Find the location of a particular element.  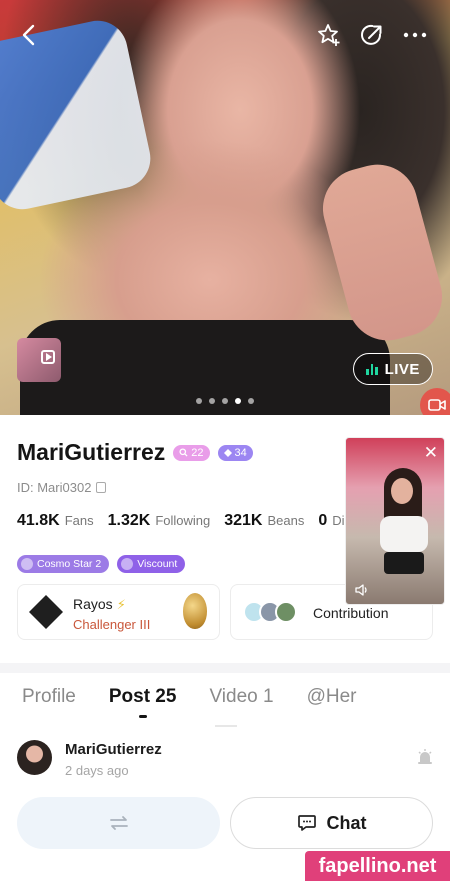

live-bars-icon is located at coordinates (372, 369).